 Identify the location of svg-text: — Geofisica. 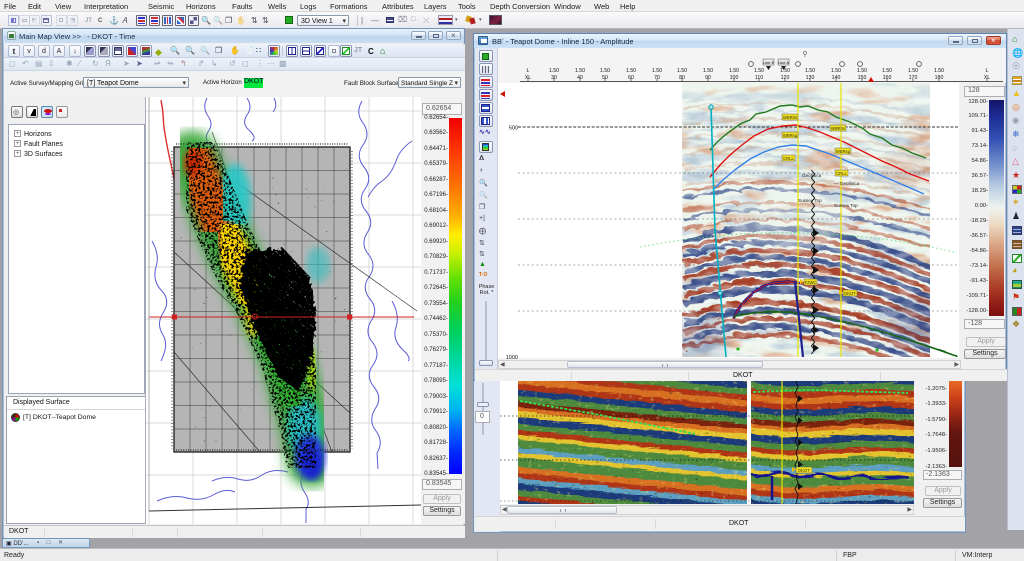
(846, 183).